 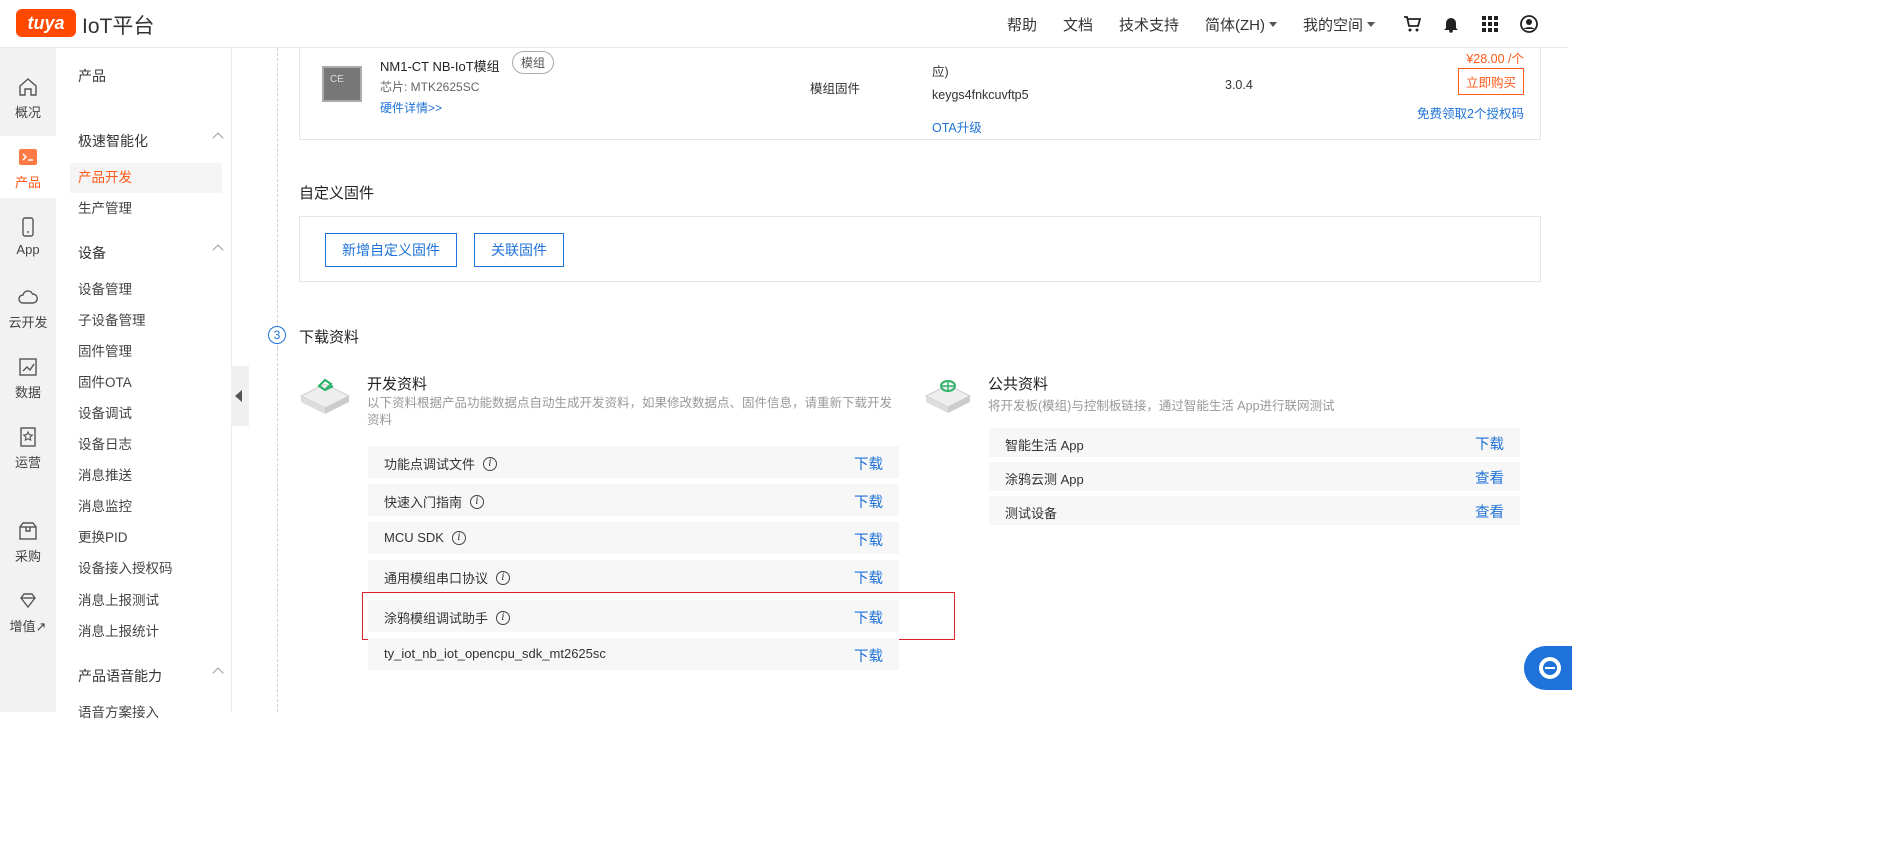 What do you see at coordinates (146, 178) in the screenshot?
I see `sidebar-item-product-dev: 产品开发` at bounding box center [146, 178].